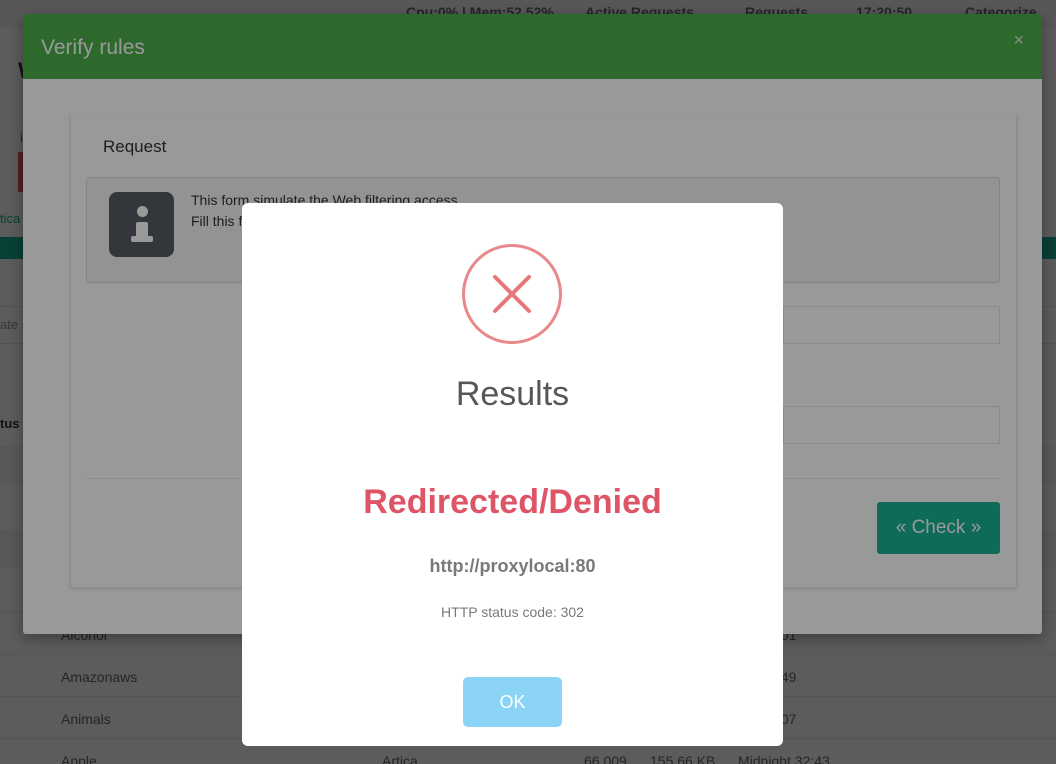 This screenshot has height=764, width=1056. Describe the element at coordinates (512, 612) in the screenshot. I see `http-status-code: HTTP status code: 302` at that location.